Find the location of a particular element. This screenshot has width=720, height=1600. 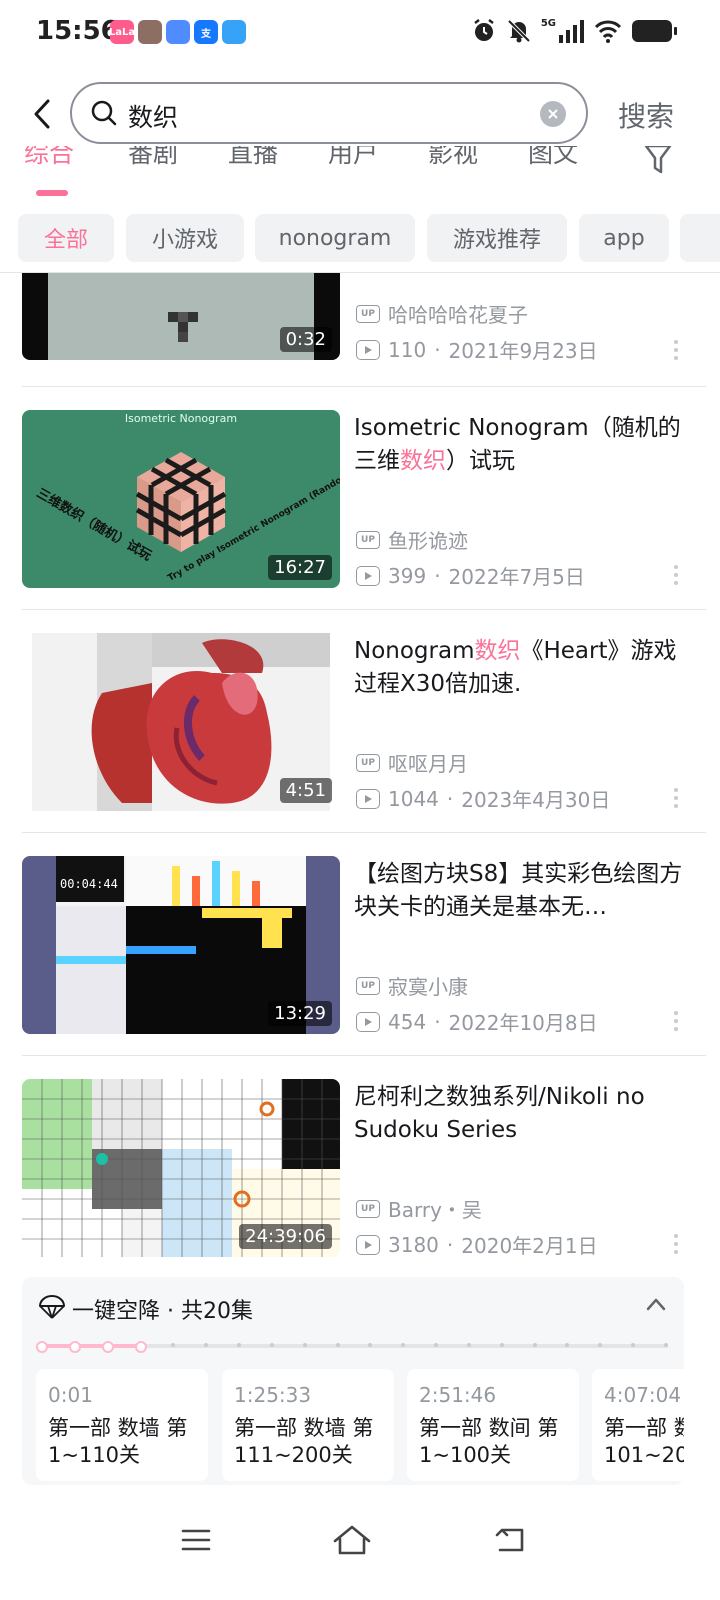

title-text: ）试玩 is located at coordinates (480, 461).